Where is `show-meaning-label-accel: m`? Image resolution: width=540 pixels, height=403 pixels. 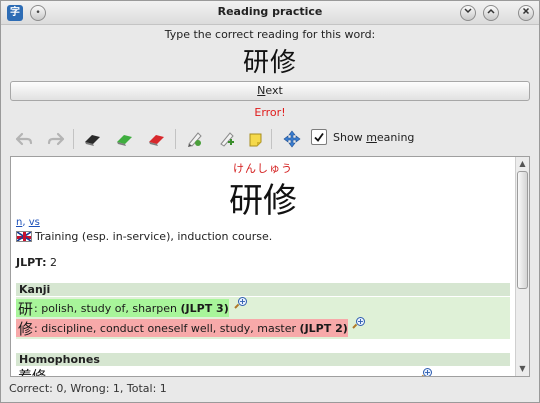
show-meaning-label-accel: m is located at coordinates (371, 137).